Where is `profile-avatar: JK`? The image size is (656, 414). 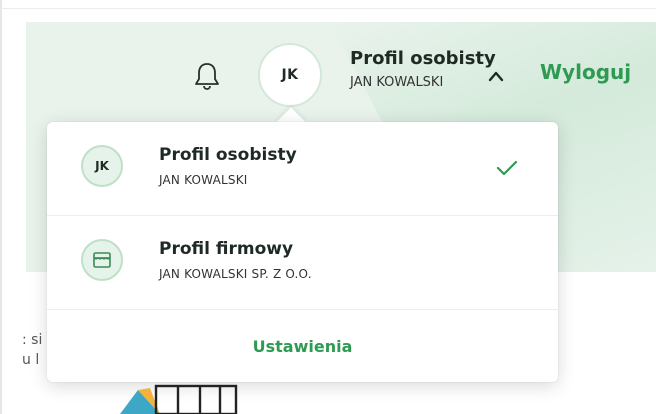 profile-avatar: JK is located at coordinates (102, 166).